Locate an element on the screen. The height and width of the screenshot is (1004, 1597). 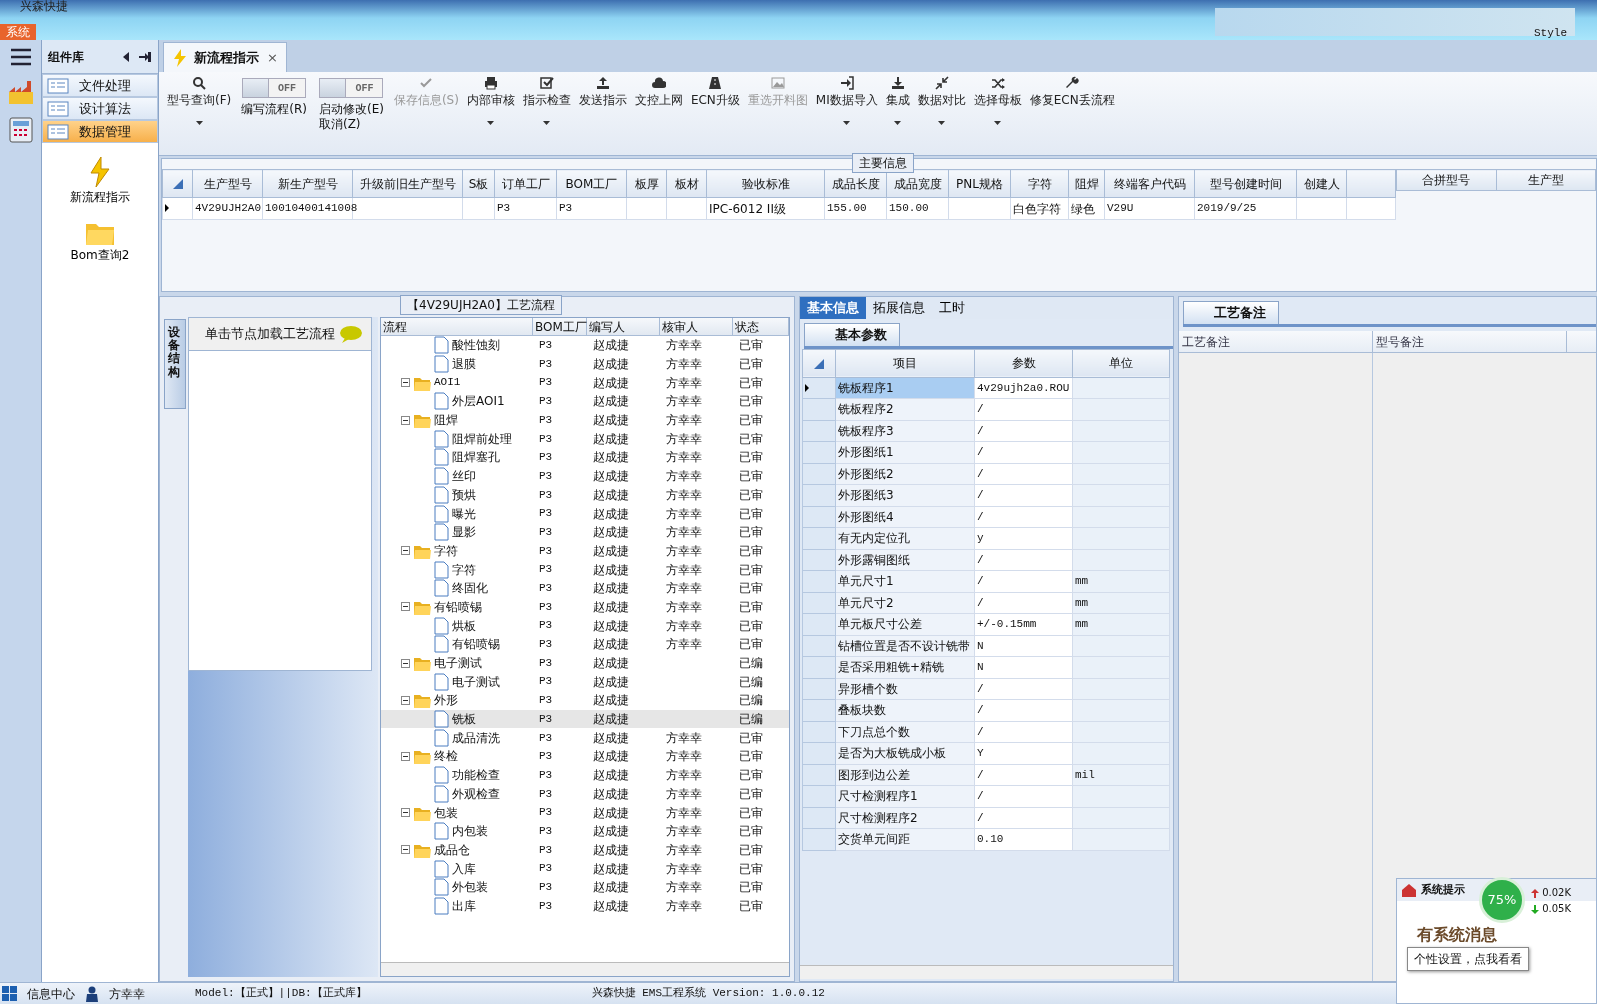
toolbar-button: ECN升级 is located at coordinates (715, 92).